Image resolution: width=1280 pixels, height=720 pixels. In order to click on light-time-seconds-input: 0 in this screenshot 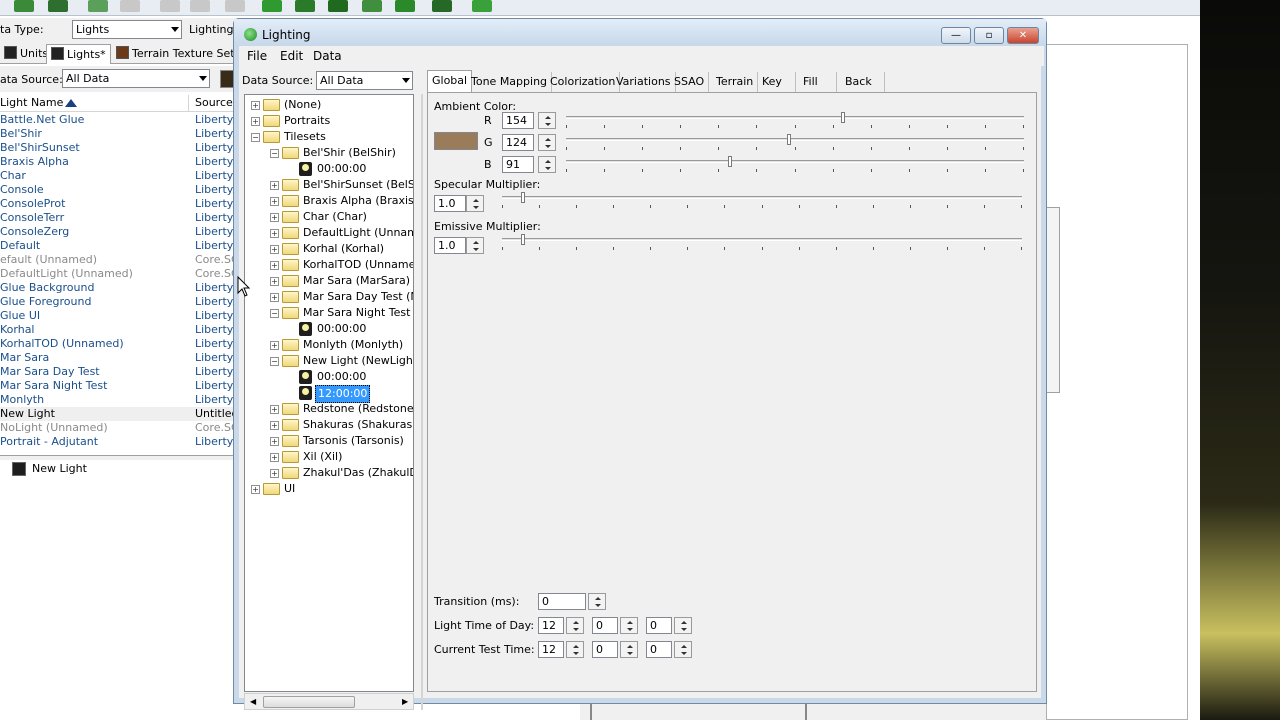, I will do `click(659, 625)`.